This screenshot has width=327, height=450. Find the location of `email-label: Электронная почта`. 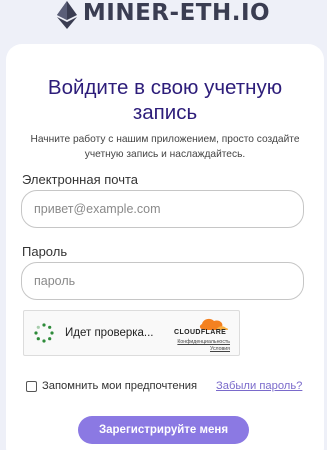

email-label: Электронная почта is located at coordinates (80, 179).